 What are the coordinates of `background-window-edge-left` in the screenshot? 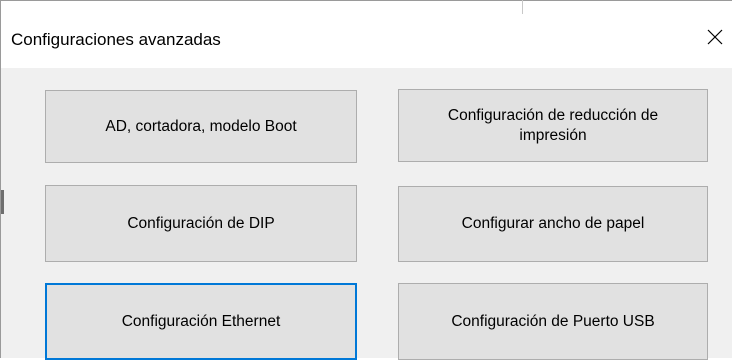 It's located at (2, 202).